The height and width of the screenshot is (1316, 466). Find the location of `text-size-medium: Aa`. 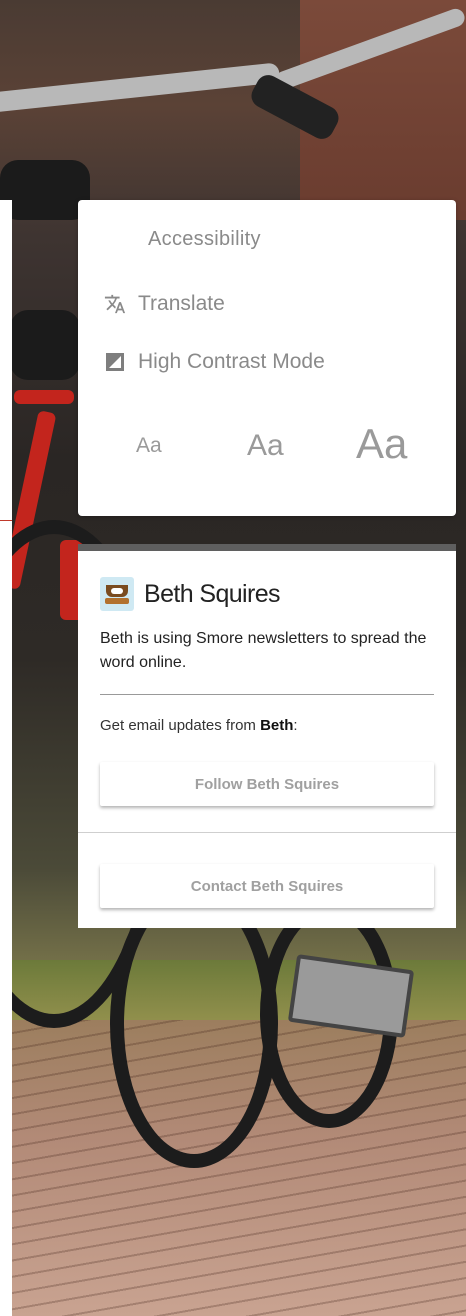

text-size-medium: Aa is located at coordinates (265, 446).